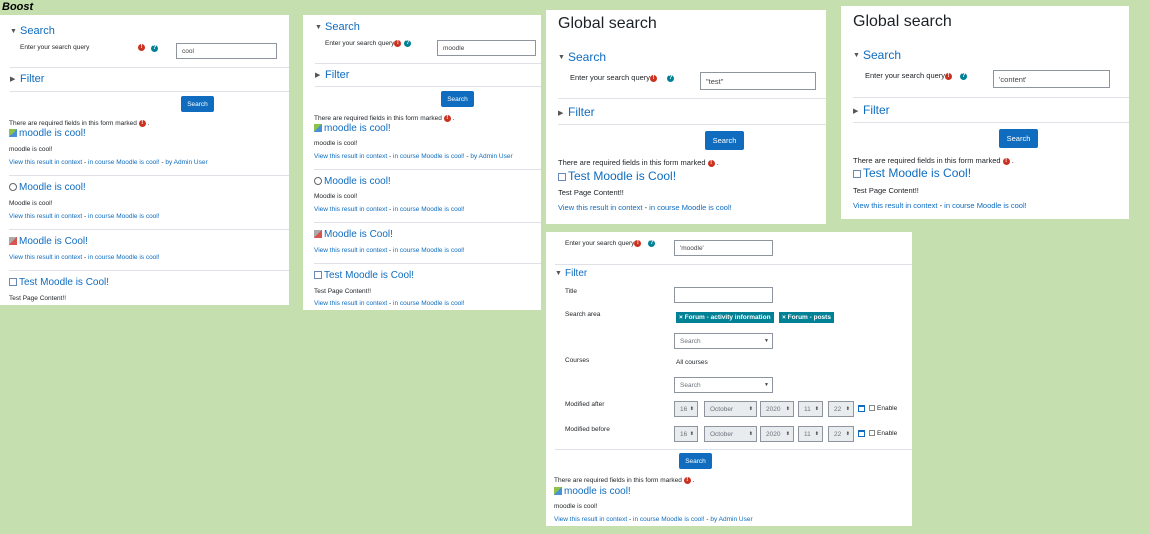  What do you see at coordinates (730, 409) in the screenshot?
I see `after-month-select: October ⬍` at bounding box center [730, 409].